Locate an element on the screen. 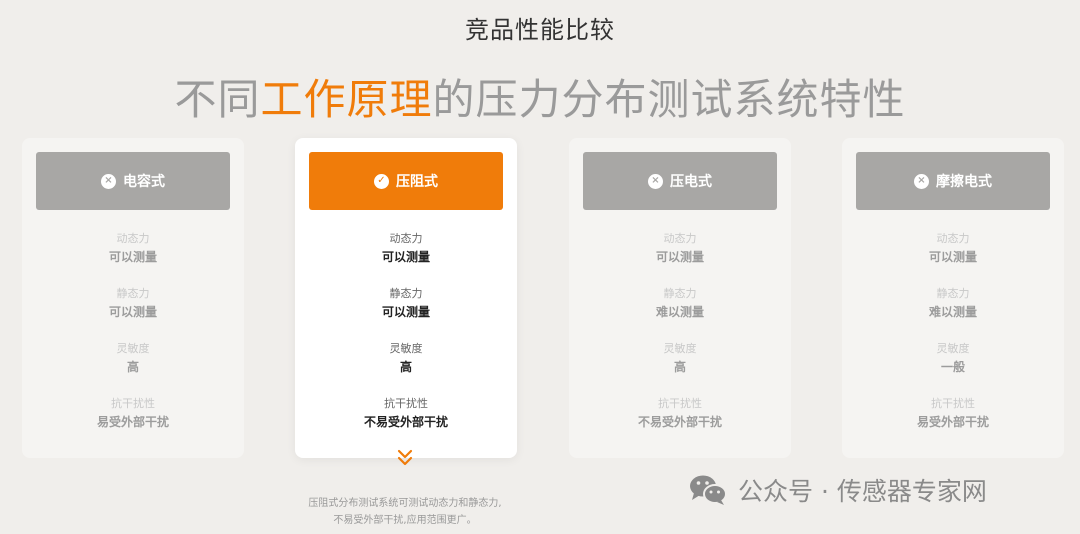  comparison-card-capacitive: × 电容式 动态力 可以测量 静态力 可以测量 灵敏度高 抗干扰性 易受外部干扰 is located at coordinates (133, 298).